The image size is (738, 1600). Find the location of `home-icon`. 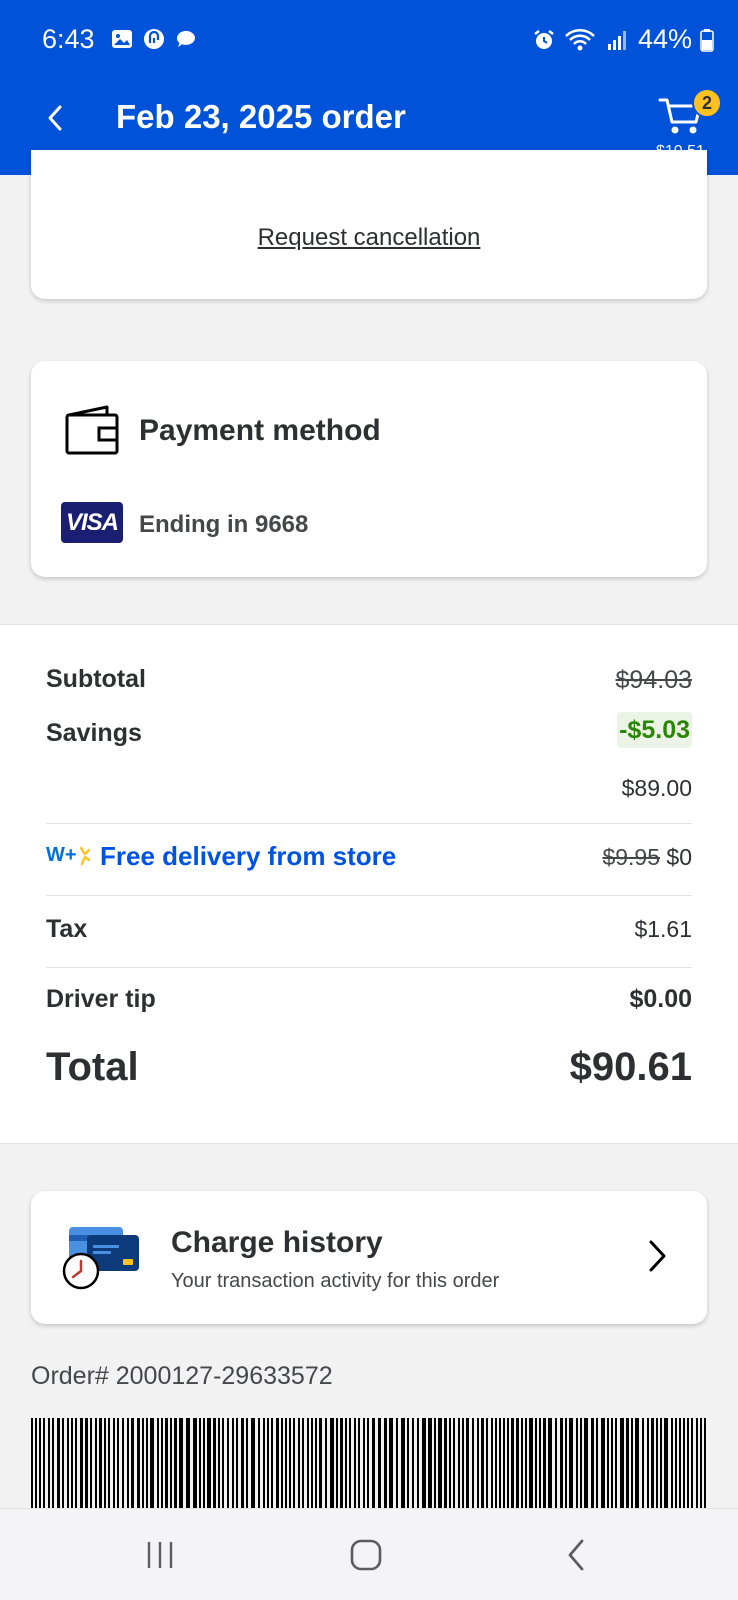

home-icon is located at coordinates (366, 1555).